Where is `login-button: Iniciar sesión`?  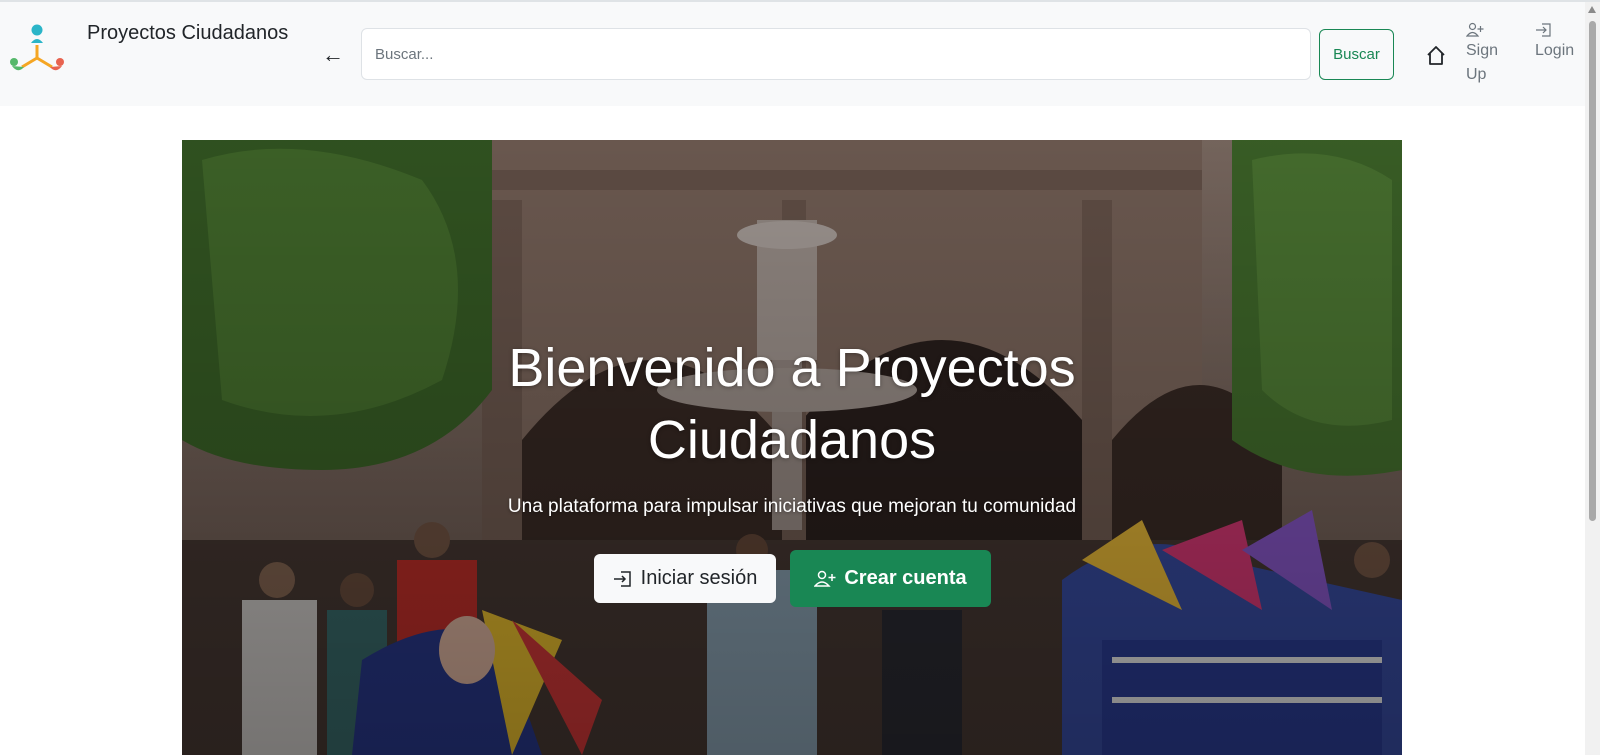
login-button: Iniciar sesión is located at coordinates (685, 578).